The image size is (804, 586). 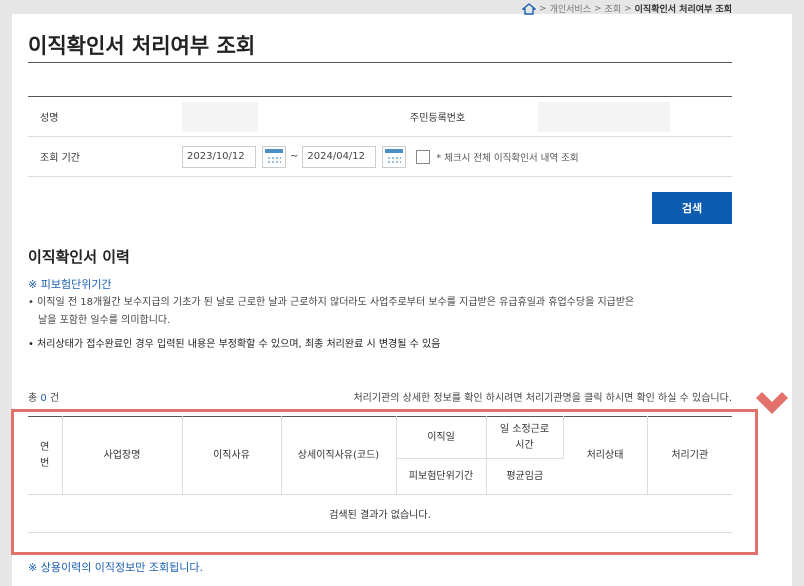 I want to click on home-icon, so click(x=529, y=8).